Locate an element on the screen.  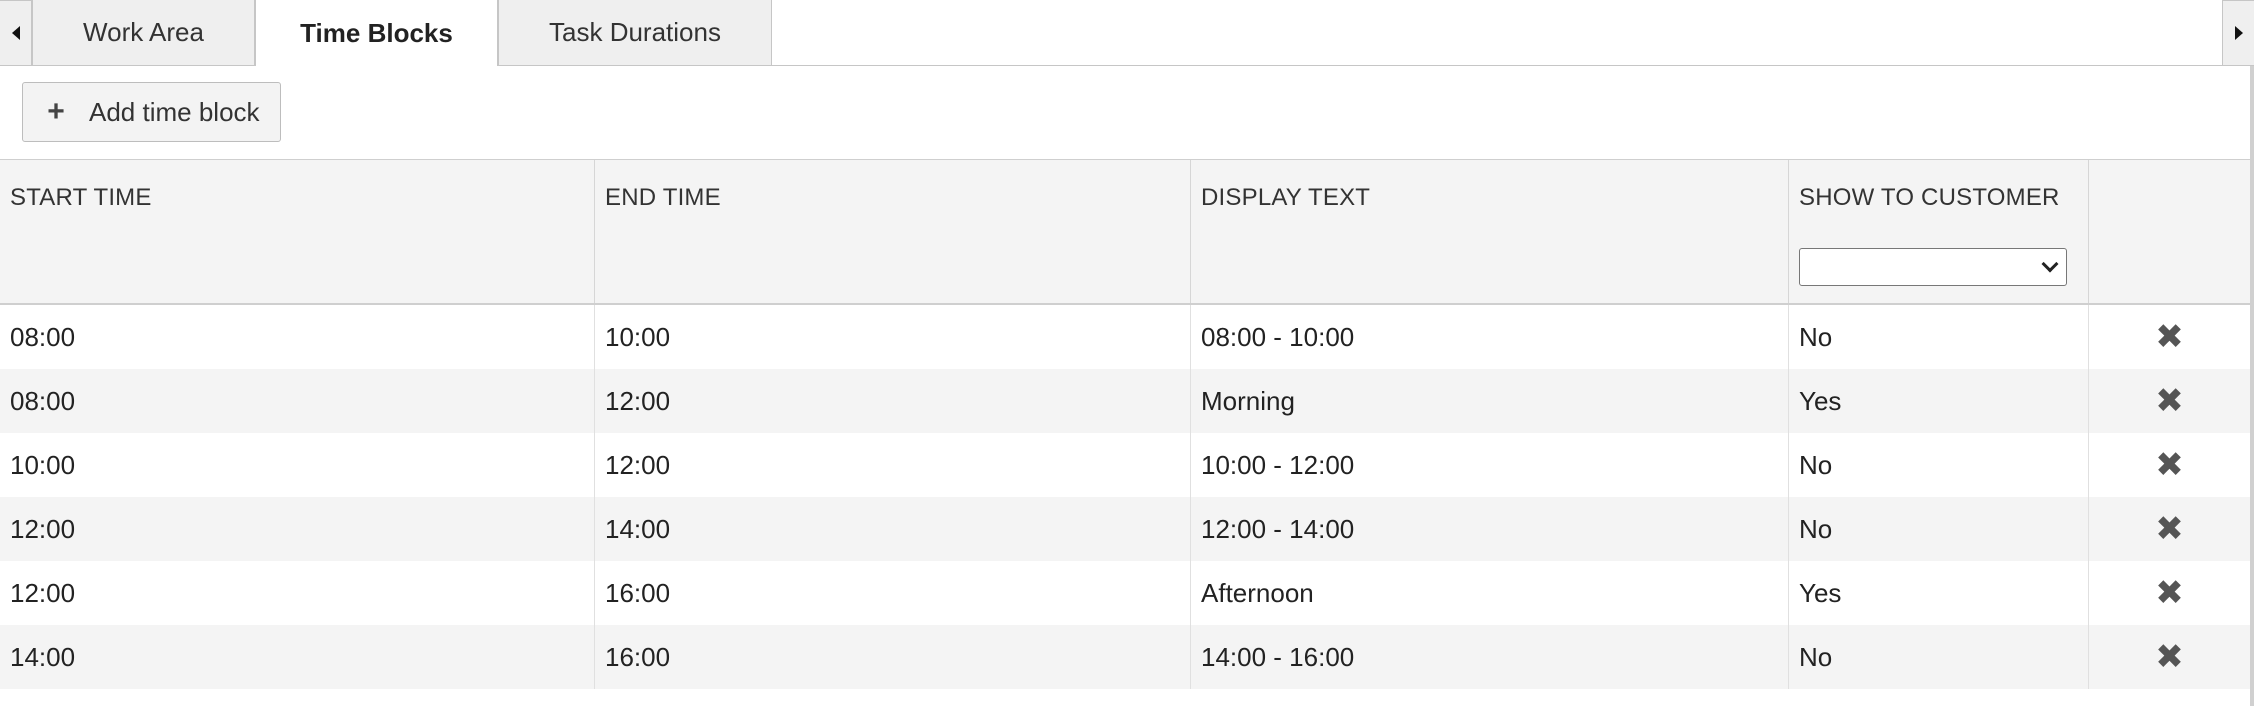
table-row: 10:00 12:00 10:00 - 12:00 No ✖ is located at coordinates (1125, 465).